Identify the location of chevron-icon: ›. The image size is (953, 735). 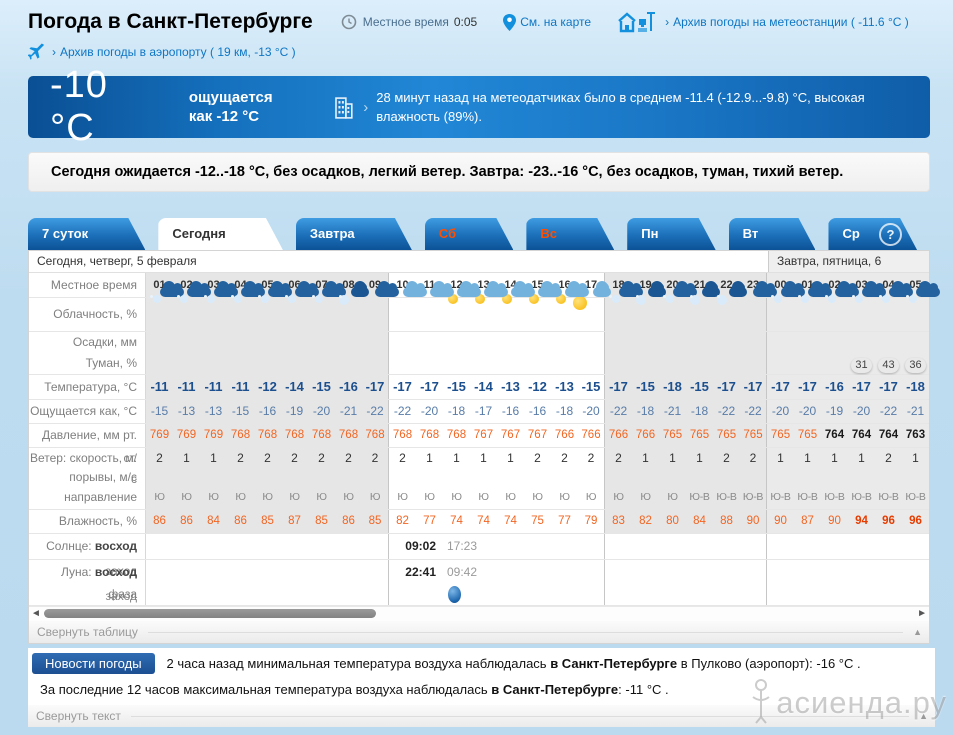
(54, 52).